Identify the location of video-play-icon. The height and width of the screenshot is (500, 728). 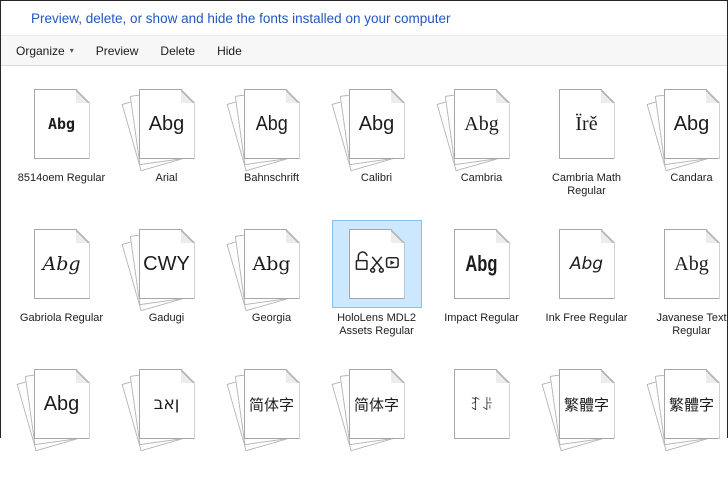
(392, 262).